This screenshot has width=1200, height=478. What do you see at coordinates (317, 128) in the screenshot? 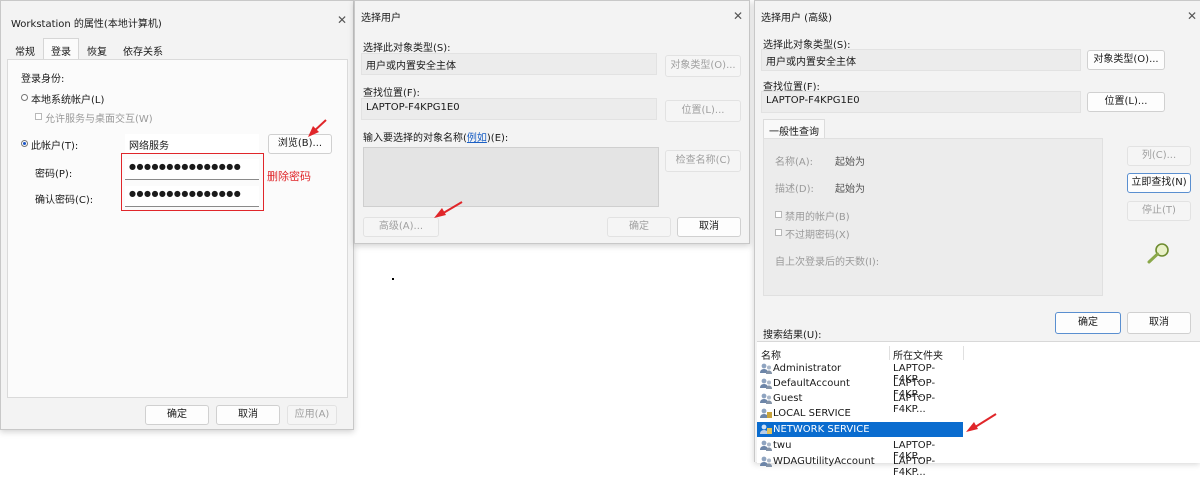
I see `arrow-to-browse-button` at bounding box center [317, 128].